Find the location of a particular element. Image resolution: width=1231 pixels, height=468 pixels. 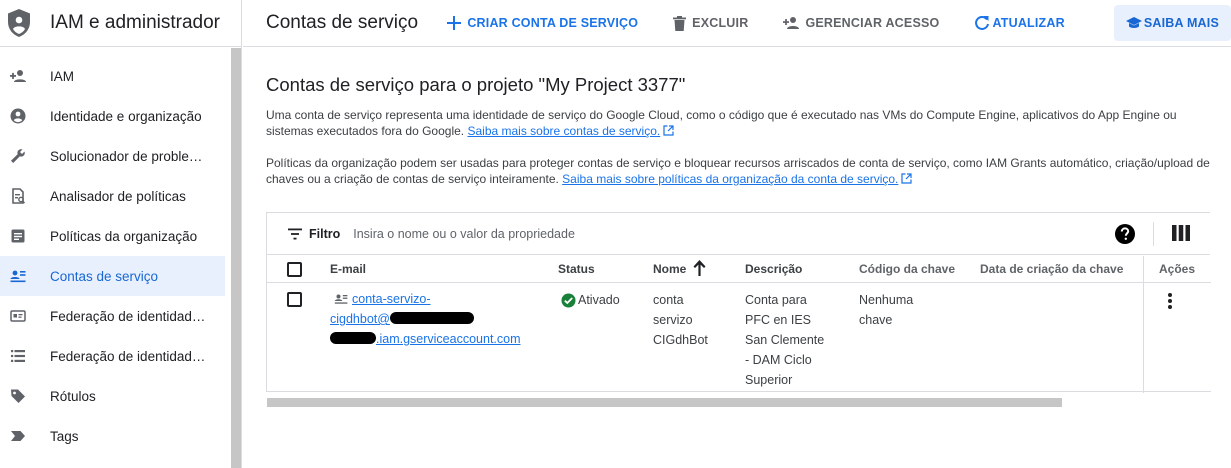

check-circle-icon is located at coordinates (568, 300).